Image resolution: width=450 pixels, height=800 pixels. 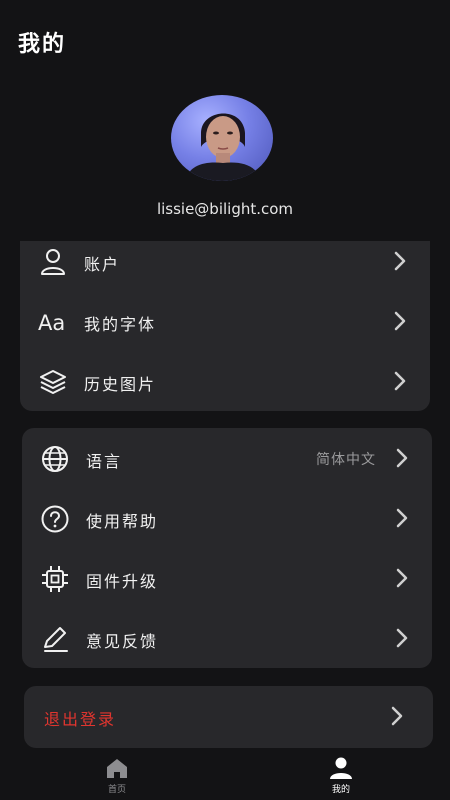 I want to click on avatar, so click(x=222, y=138).